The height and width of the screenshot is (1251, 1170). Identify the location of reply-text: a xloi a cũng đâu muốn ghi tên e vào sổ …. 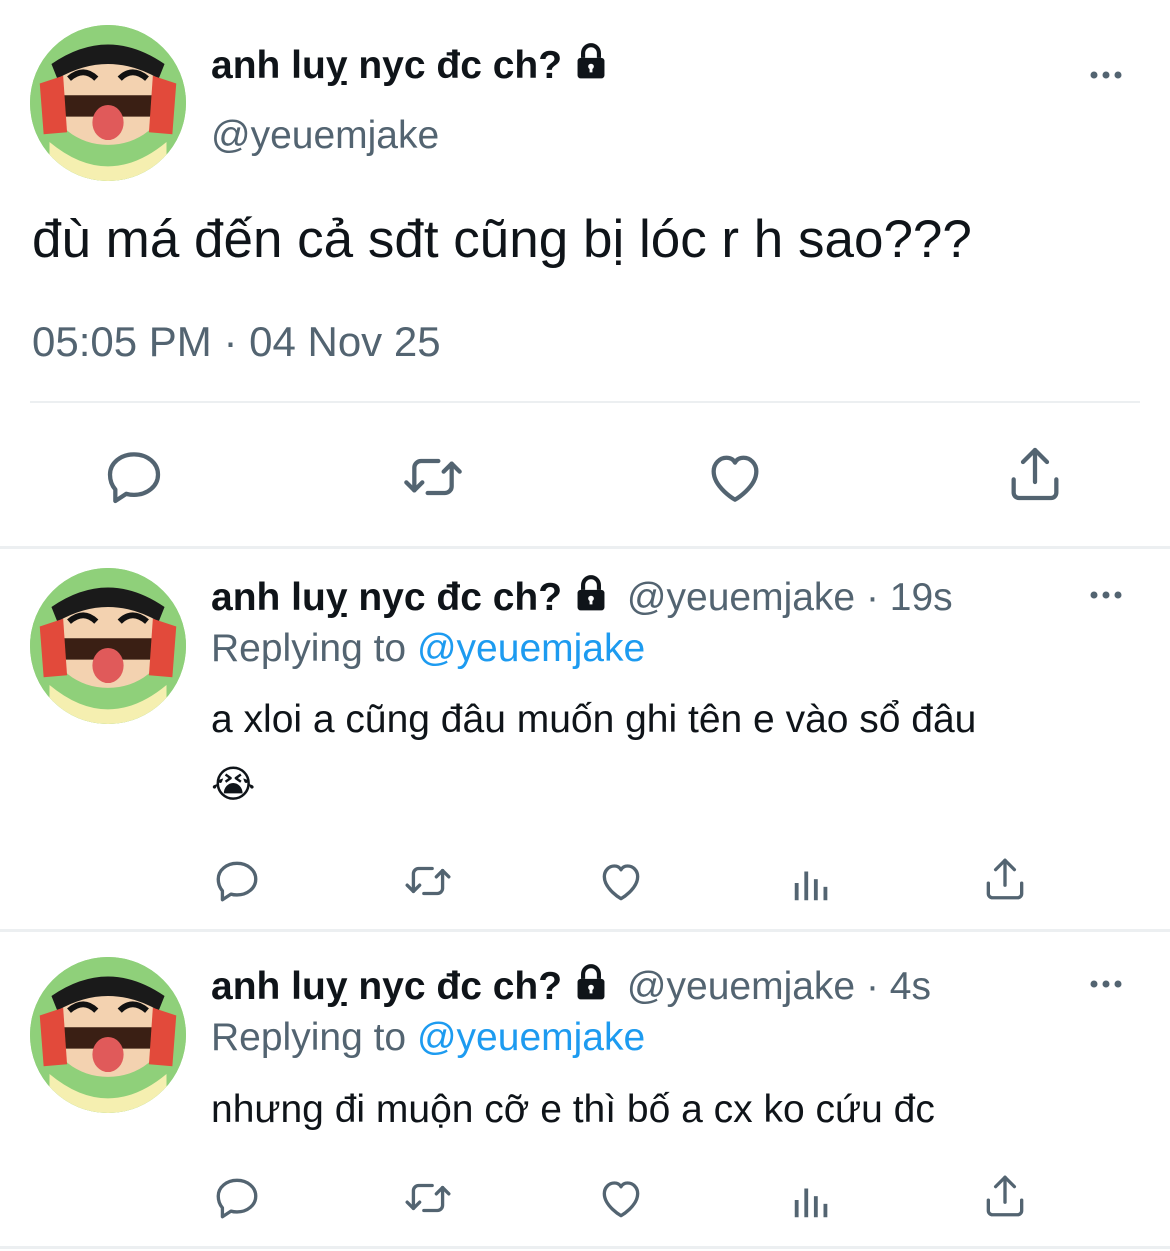
(594, 719).